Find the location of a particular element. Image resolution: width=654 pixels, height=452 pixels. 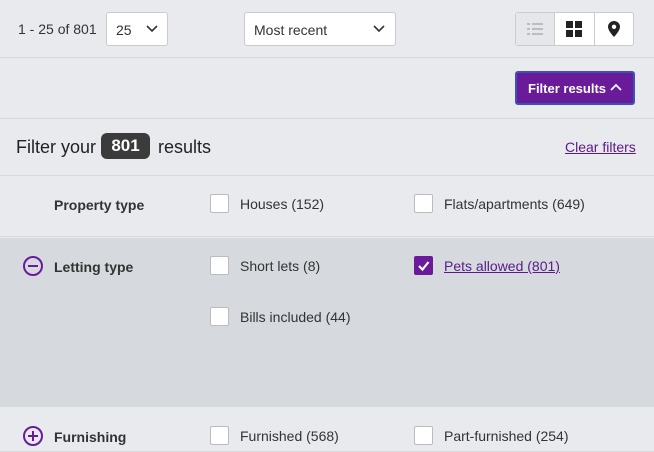

summary-suffix: results is located at coordinates (185, 147).